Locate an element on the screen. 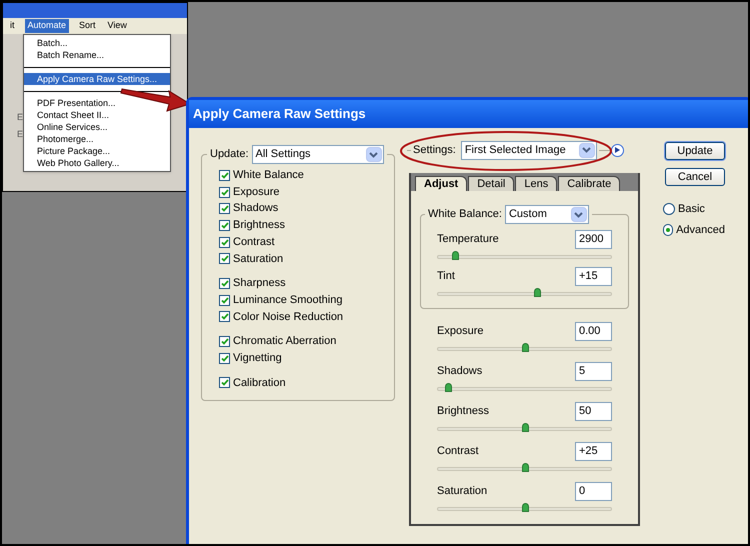 The width and height of the screenshot is (750, 546). play-menu-icon is located at coordinates (617, 150).